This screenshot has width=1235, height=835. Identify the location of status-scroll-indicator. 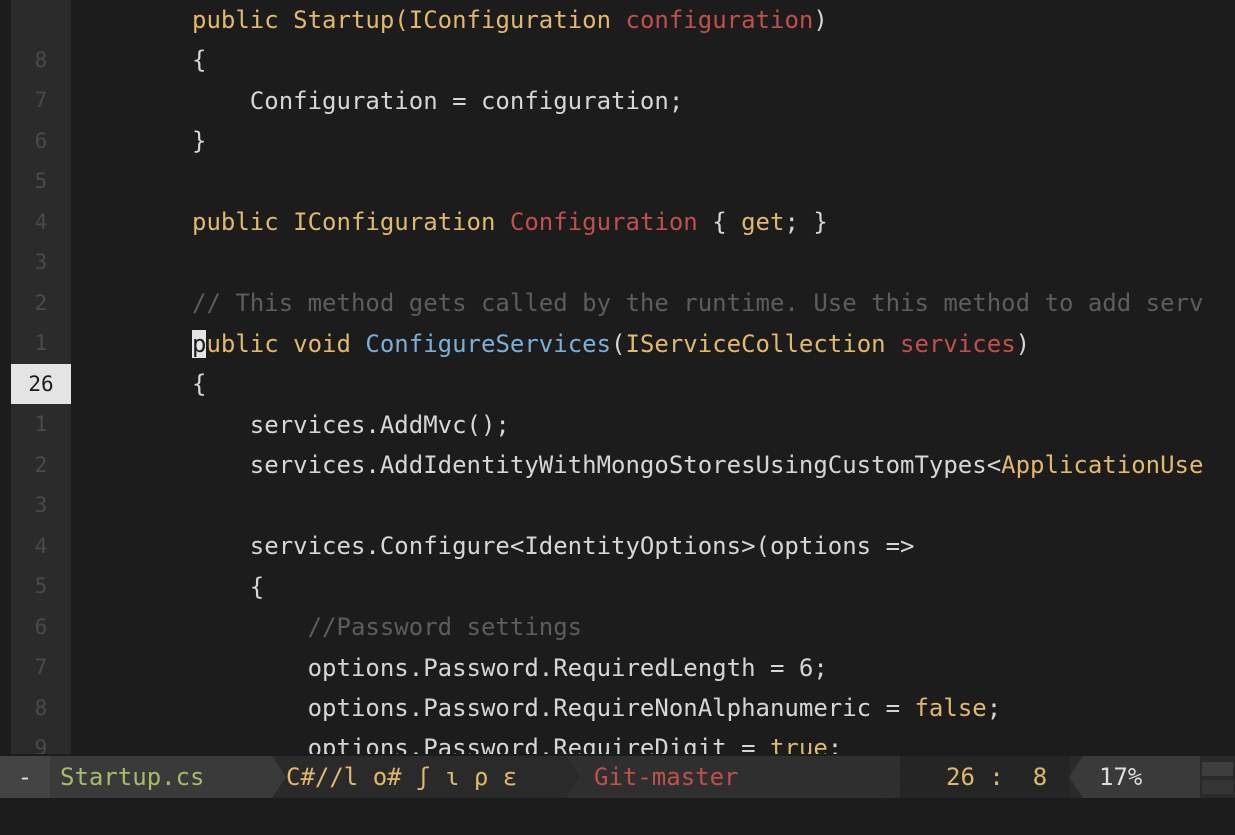
(1217, 777).